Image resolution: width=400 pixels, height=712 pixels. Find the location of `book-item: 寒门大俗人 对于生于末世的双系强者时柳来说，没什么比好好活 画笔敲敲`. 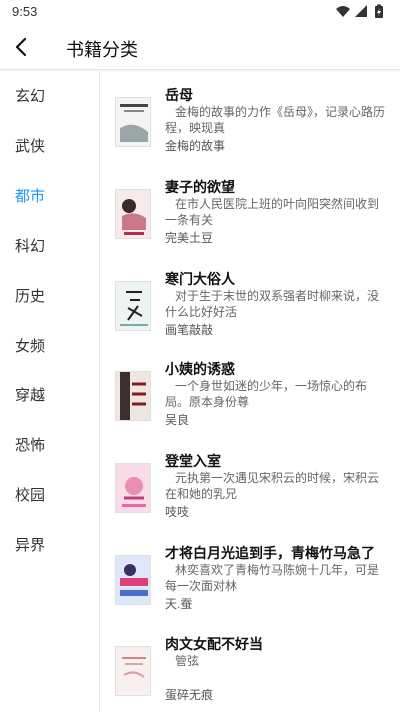

book-item: 寒门大俗人 对于生于末世的双系强者时柳来说，没什么比好好活 画笔敲敲 is located at coordinates (250, 314).